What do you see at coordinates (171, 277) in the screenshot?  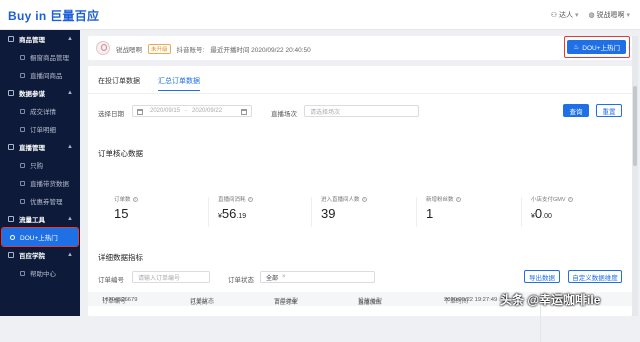 I see `order-no-input: 请输入订单编号` at bounding box center [171, 277].